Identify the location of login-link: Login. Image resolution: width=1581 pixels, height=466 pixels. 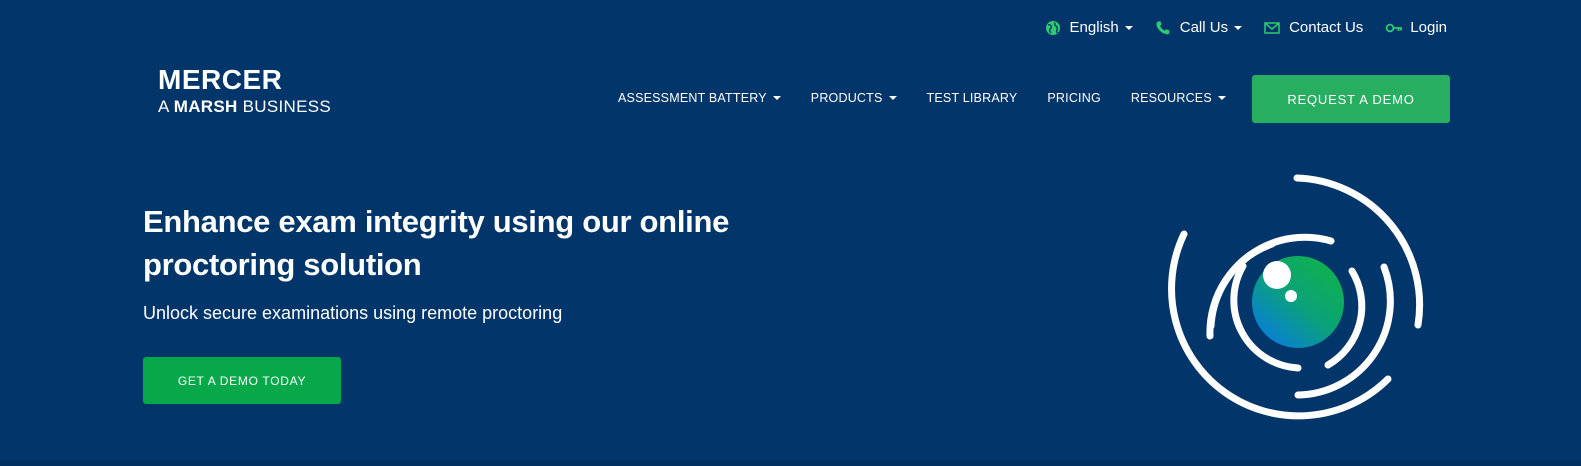
(1416, 27).